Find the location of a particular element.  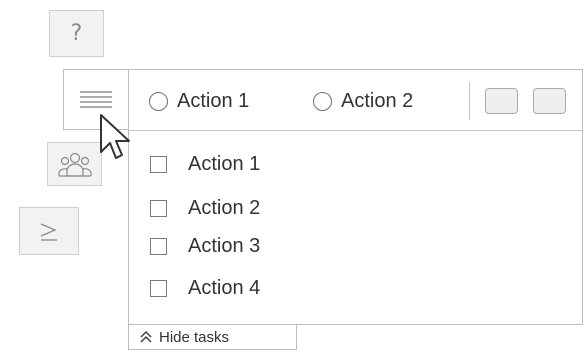

task-item-action-2: Action 2 is located at coordinates (205, 208).